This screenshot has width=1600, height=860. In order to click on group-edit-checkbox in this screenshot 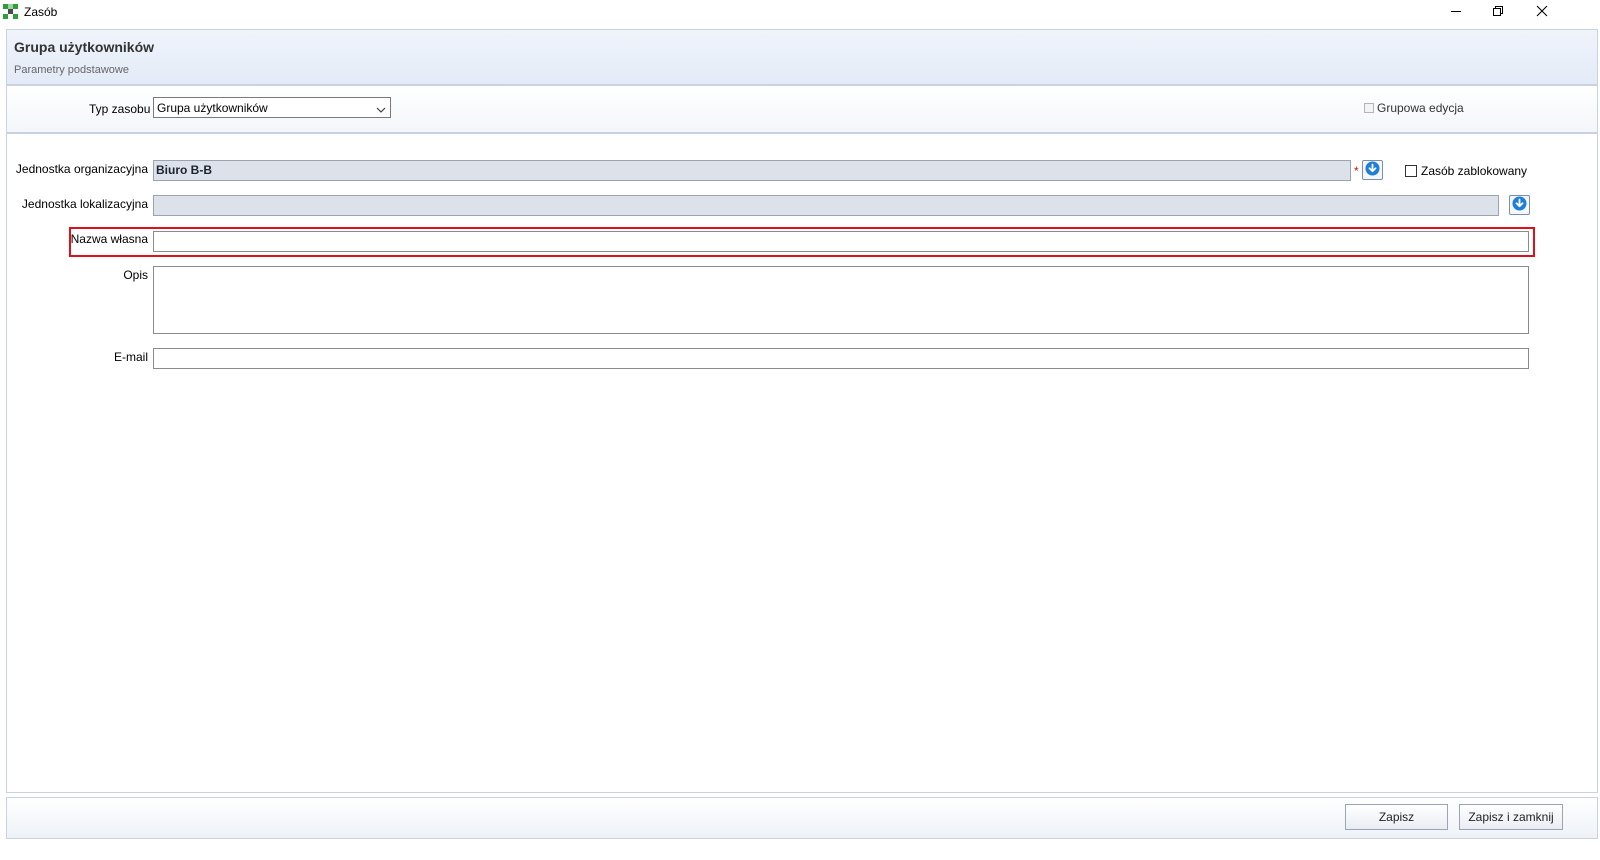, I will do `click(1369, 108)`.